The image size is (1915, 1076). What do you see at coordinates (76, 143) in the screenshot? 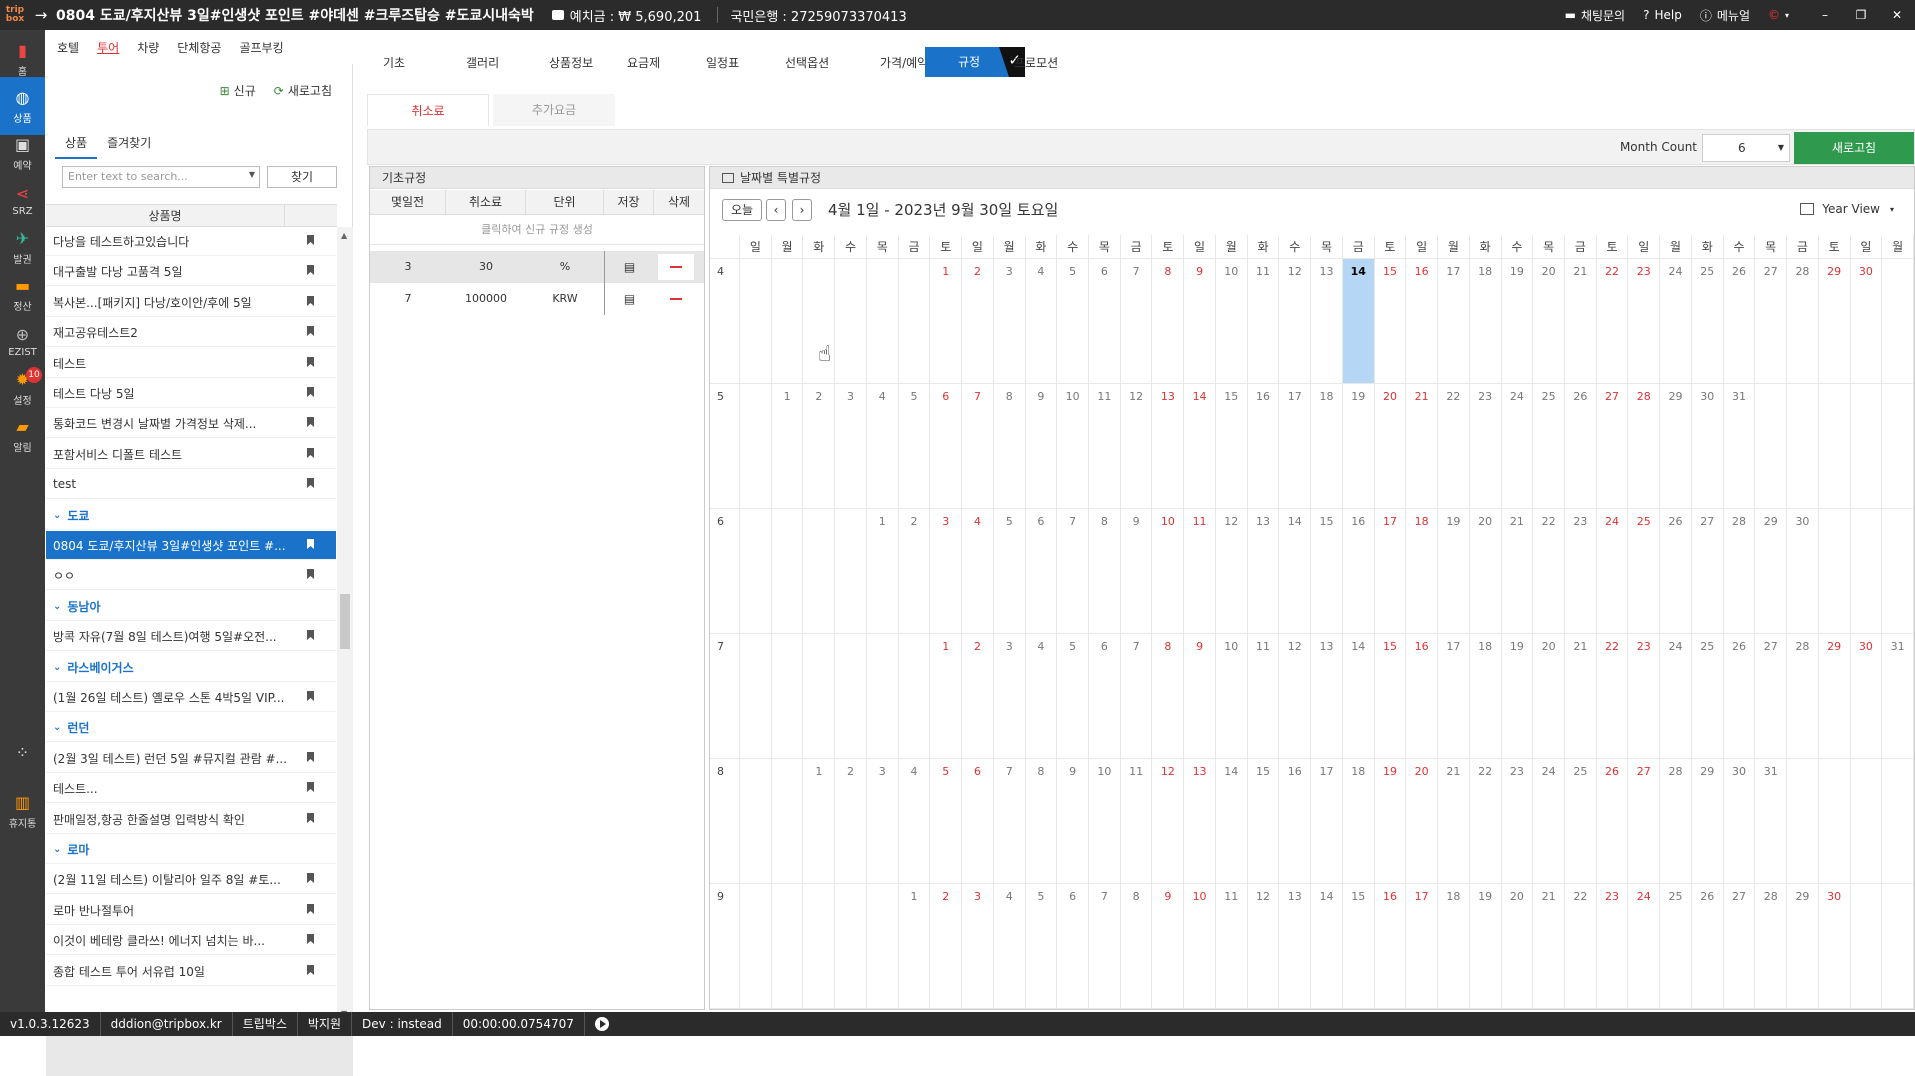
I see `tab-products: 상품` at bounding box center [76, 143].